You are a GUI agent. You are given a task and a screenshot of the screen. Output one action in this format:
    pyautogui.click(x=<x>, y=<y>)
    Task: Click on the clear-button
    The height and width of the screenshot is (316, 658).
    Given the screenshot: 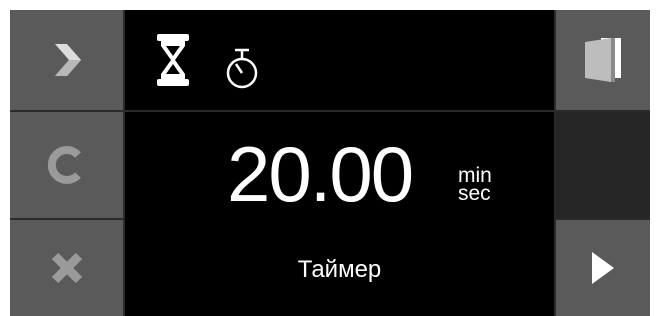 What is the action you would take?
    pyautogui.click(x=66, y=165)
    